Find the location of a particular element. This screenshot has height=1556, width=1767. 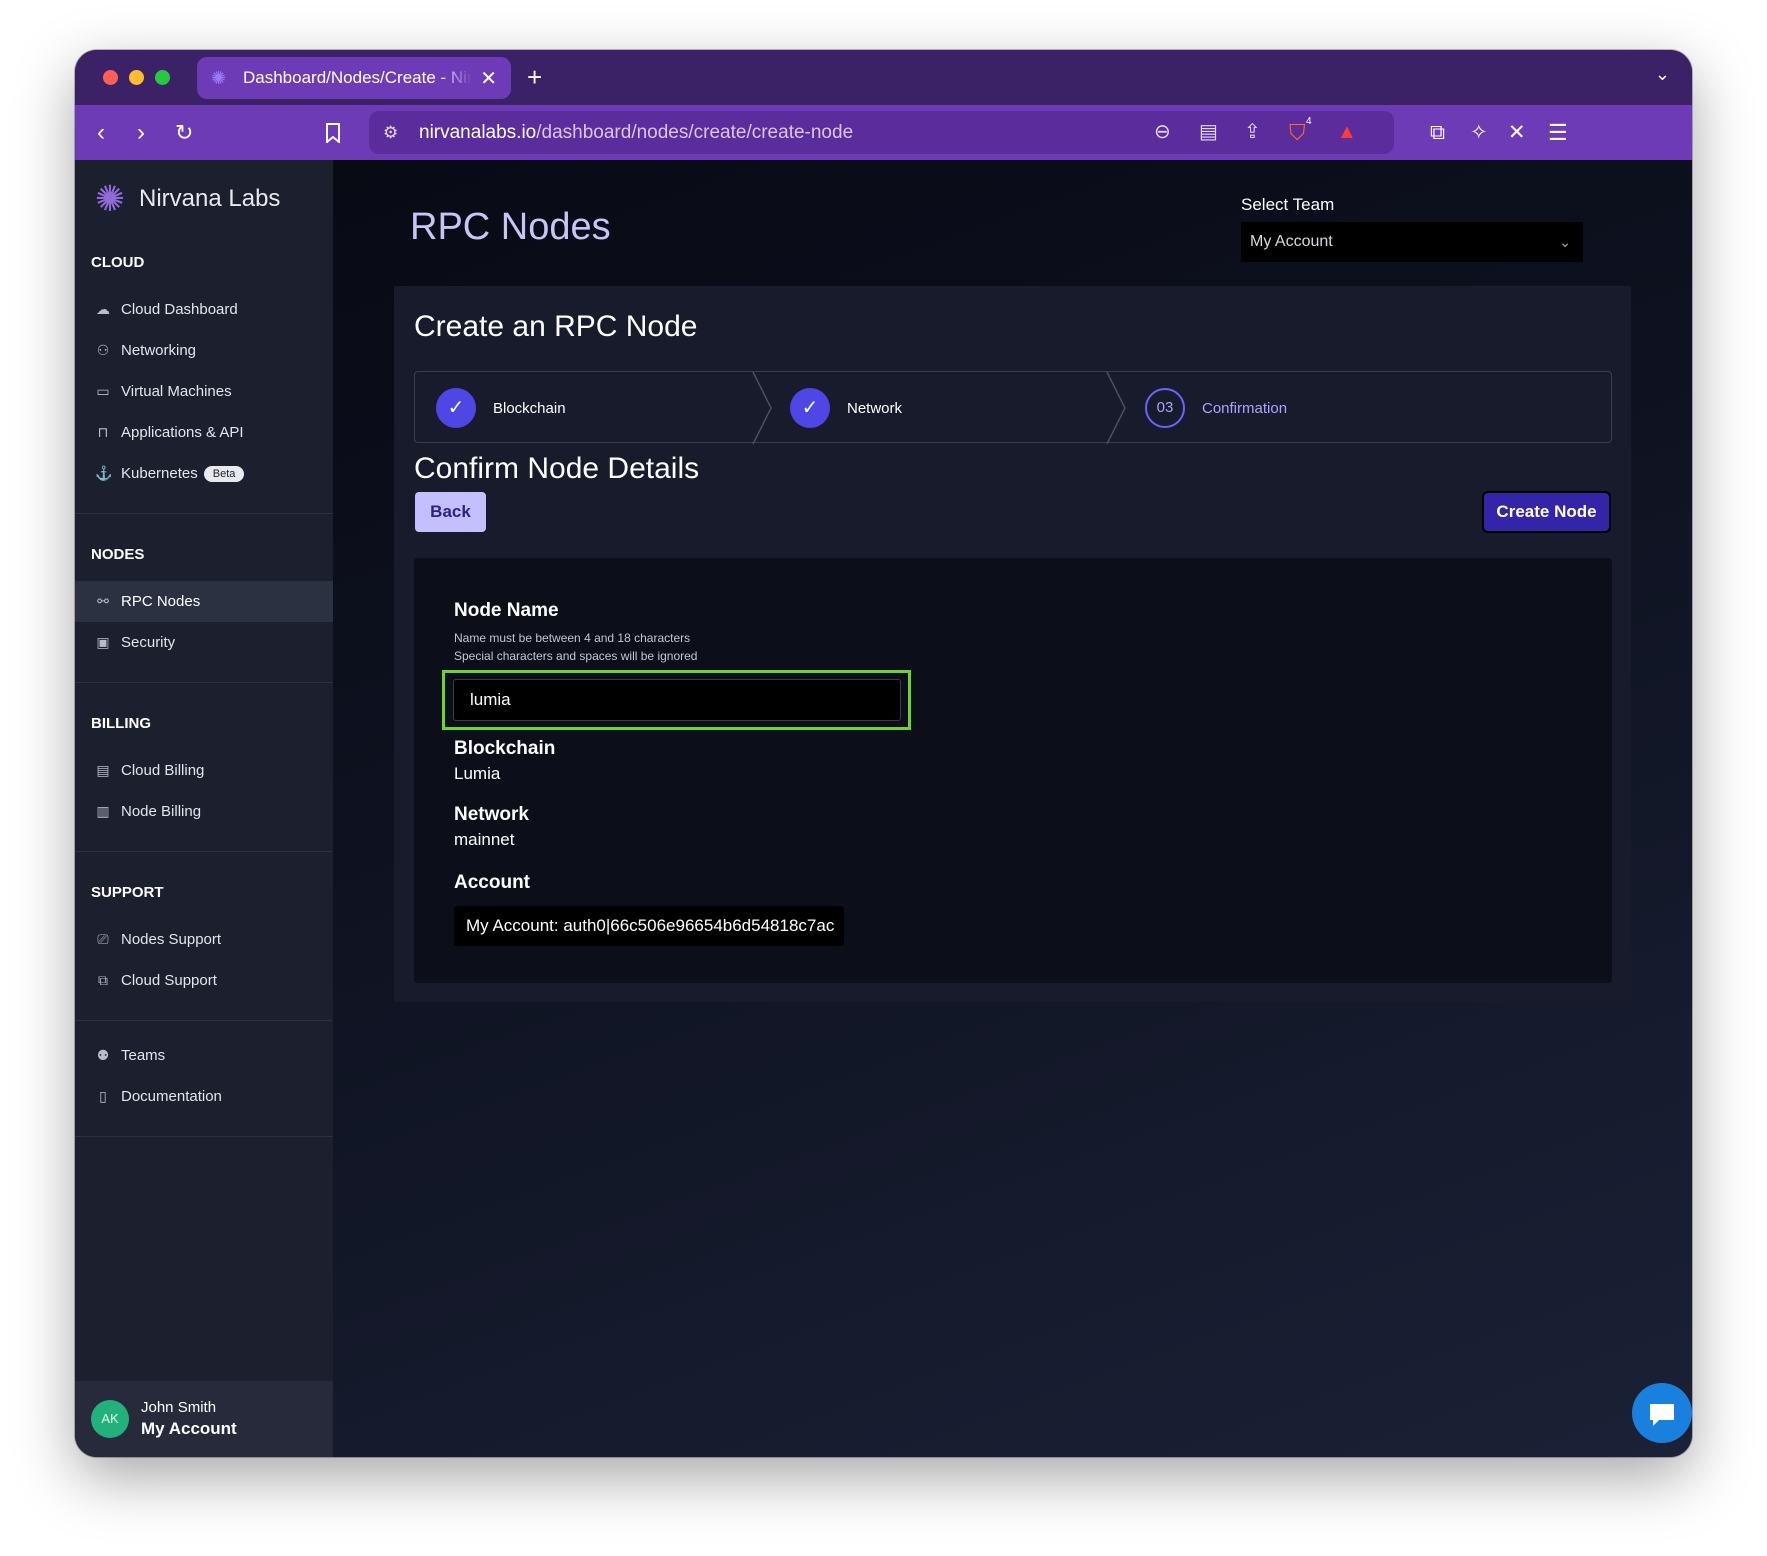

leo-ai-icon: ✧ is located at coordinates (1479, 132).